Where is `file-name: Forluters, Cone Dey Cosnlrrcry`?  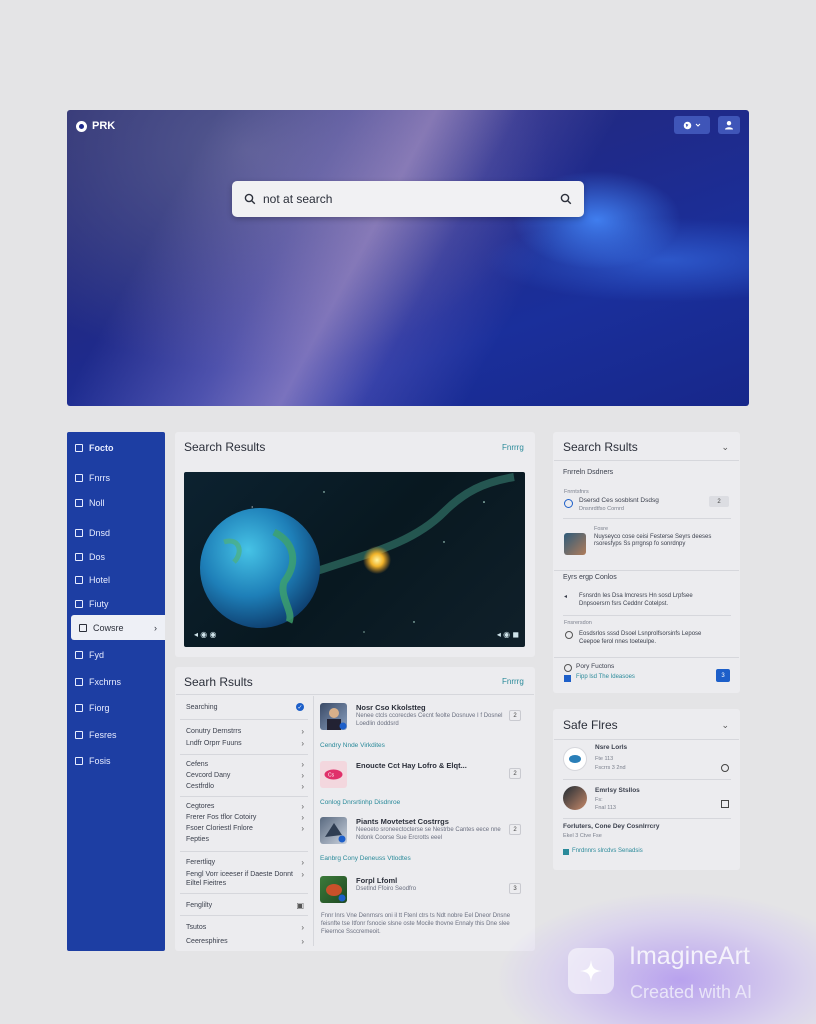
file-name: Forluters, Cone Dey Cosnlrrcry is located at coordinates (611, 827).